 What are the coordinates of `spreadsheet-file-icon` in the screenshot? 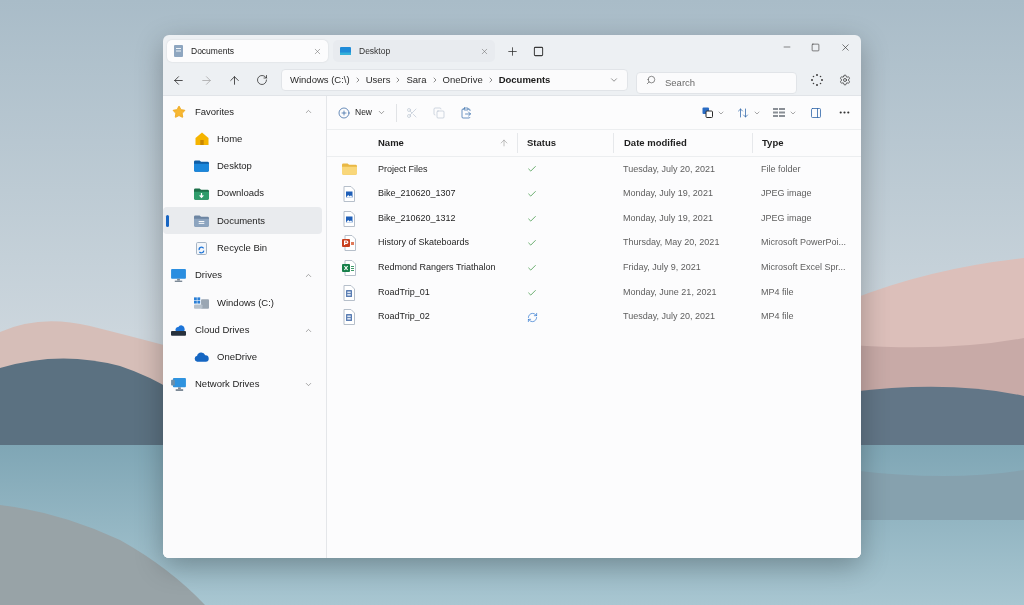 It's located at (349, 267).